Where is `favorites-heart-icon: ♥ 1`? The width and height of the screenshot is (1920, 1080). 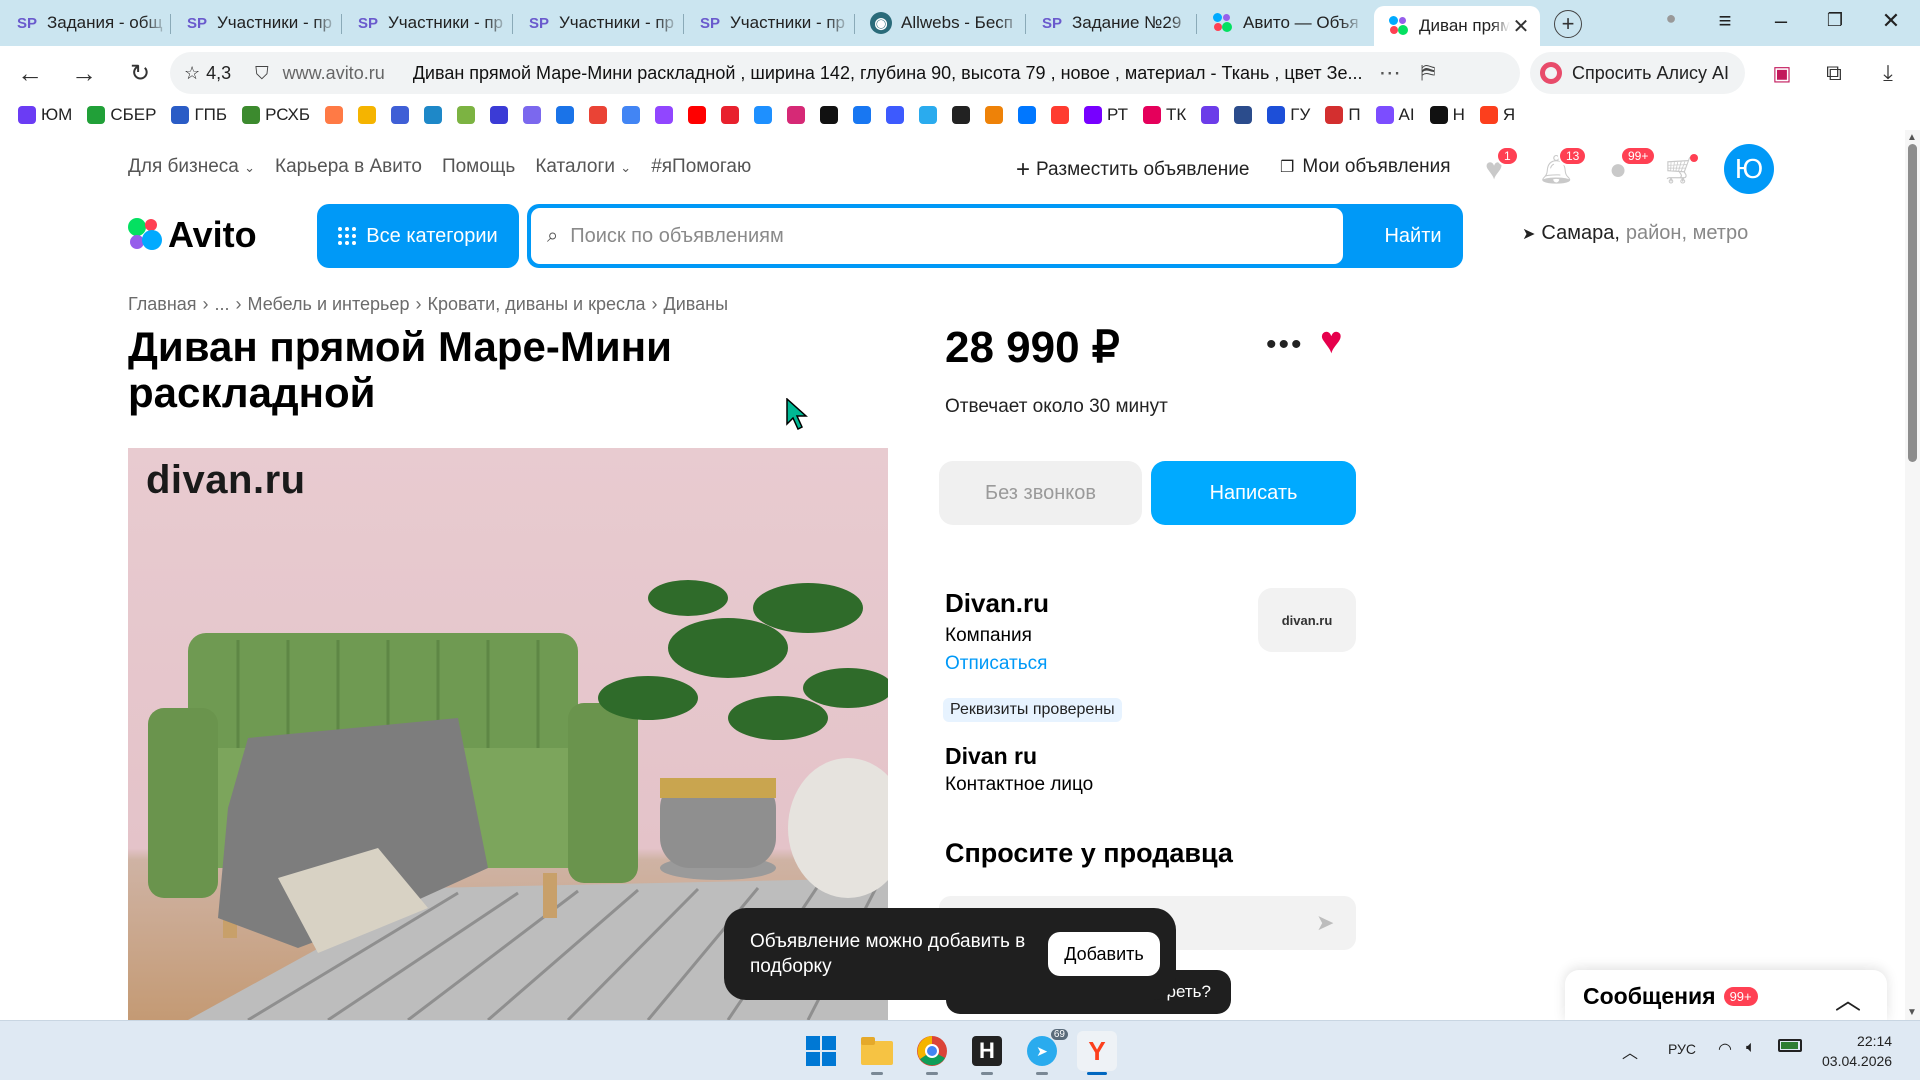
favorites-heart-icon: ♥ 1 is located at coordinates (1497, 167).